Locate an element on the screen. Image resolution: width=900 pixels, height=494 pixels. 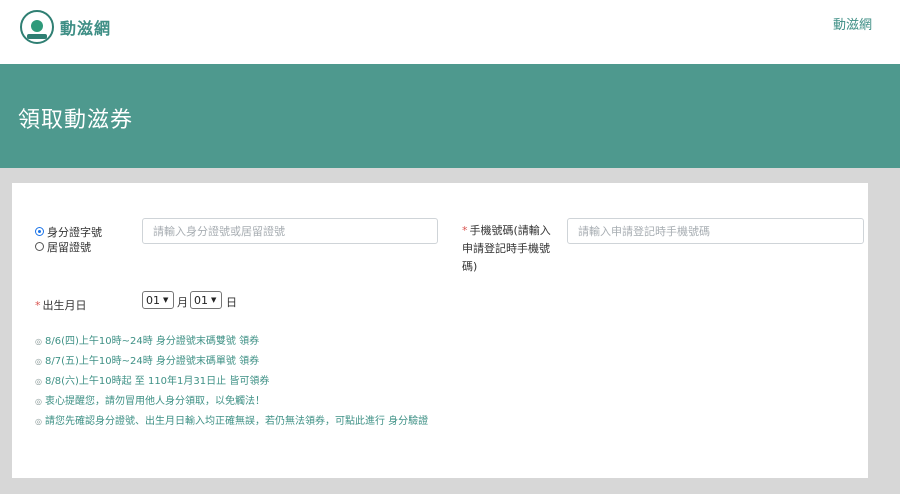
month-value: 01 is located at coordinates (153, 300).